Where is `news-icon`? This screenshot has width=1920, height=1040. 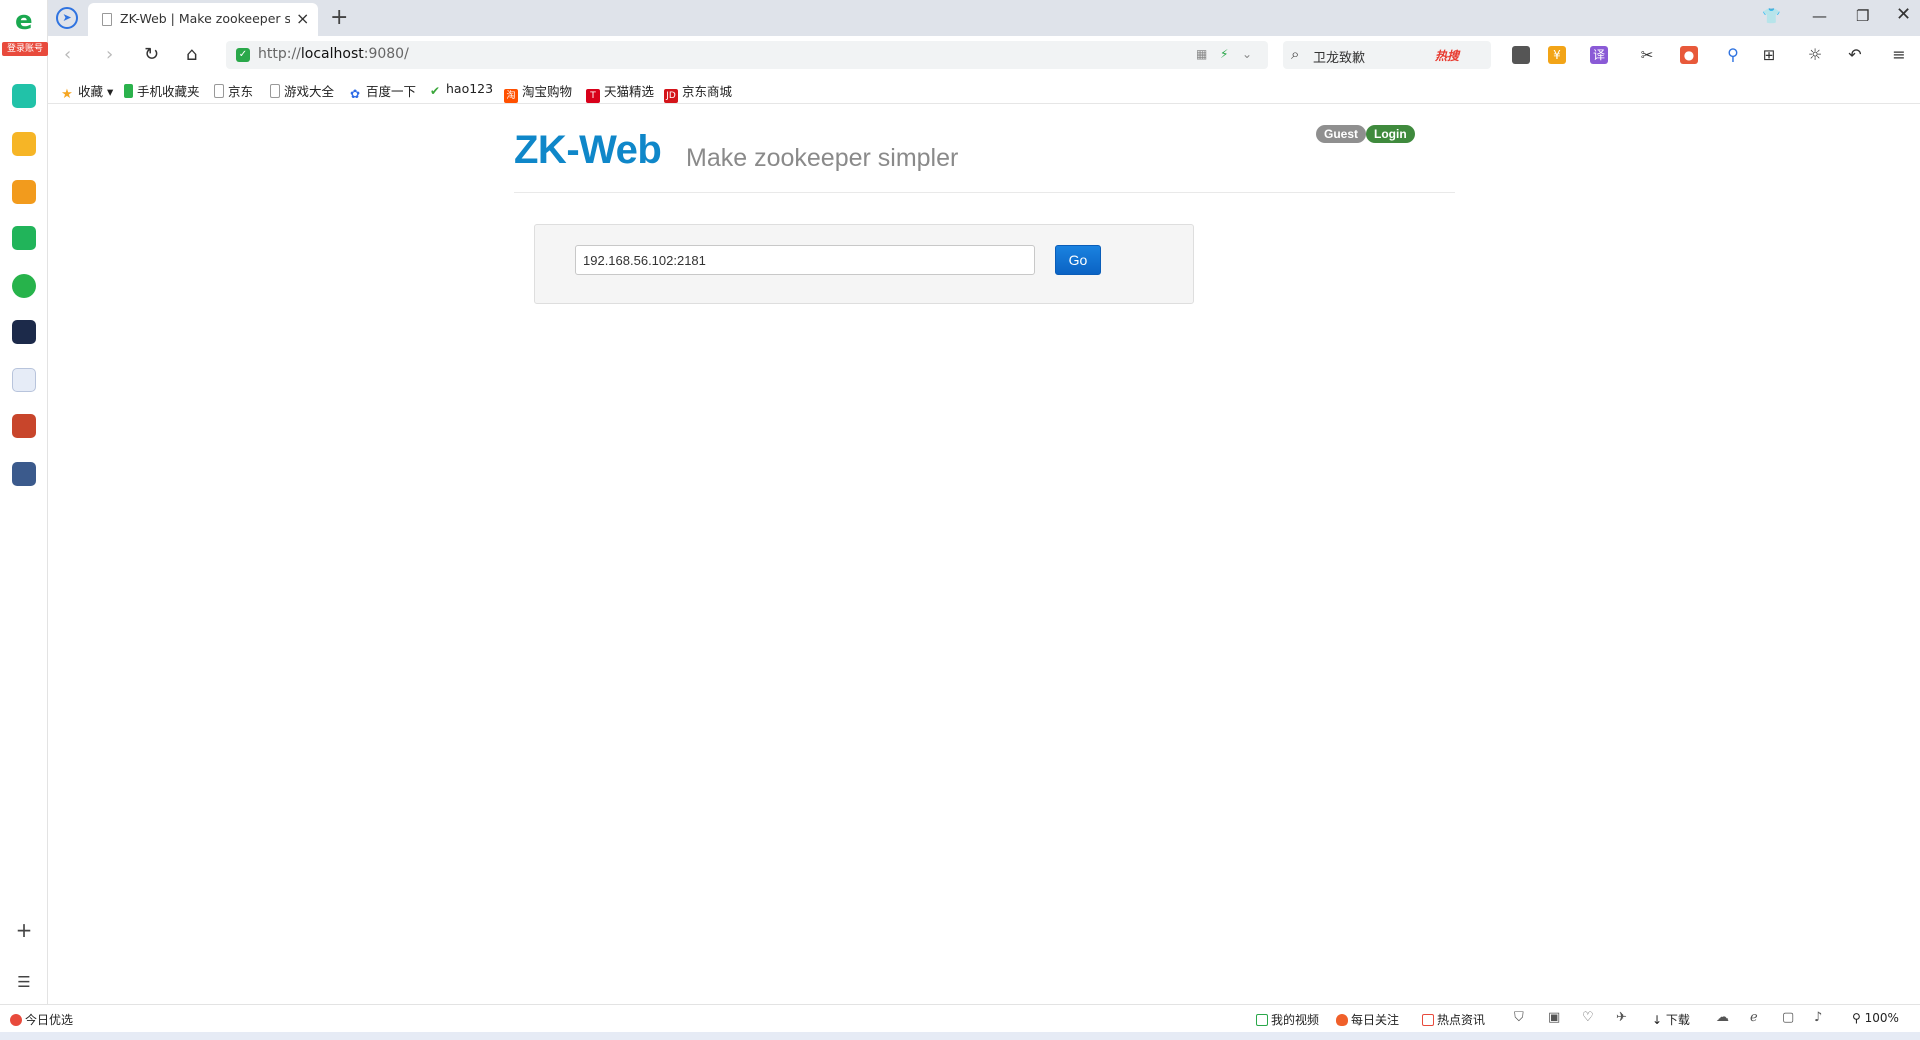
news-icon is located at coordinates (1428, 1020).